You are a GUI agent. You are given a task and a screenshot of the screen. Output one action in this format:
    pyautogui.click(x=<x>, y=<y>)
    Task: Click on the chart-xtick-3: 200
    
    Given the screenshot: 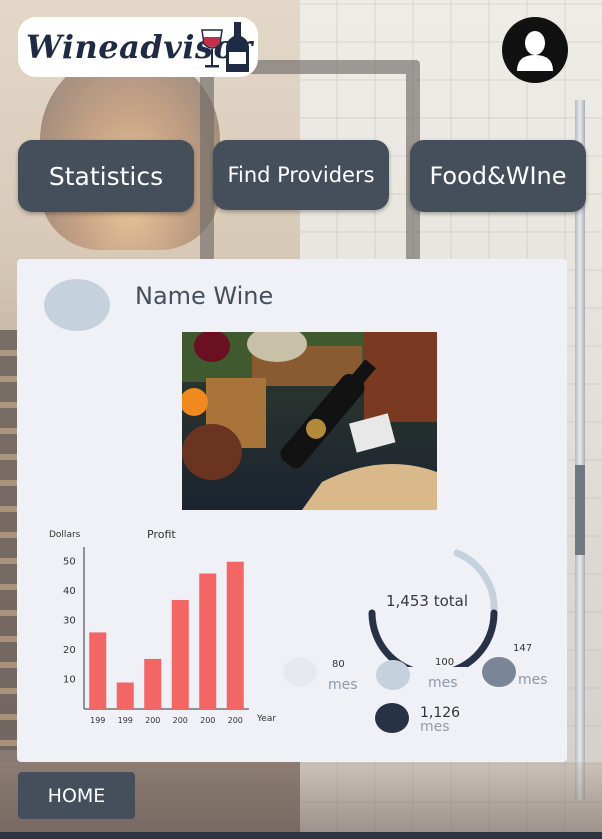 What is the action you would take?
    pyautogui.click(x=180, y=720)
    